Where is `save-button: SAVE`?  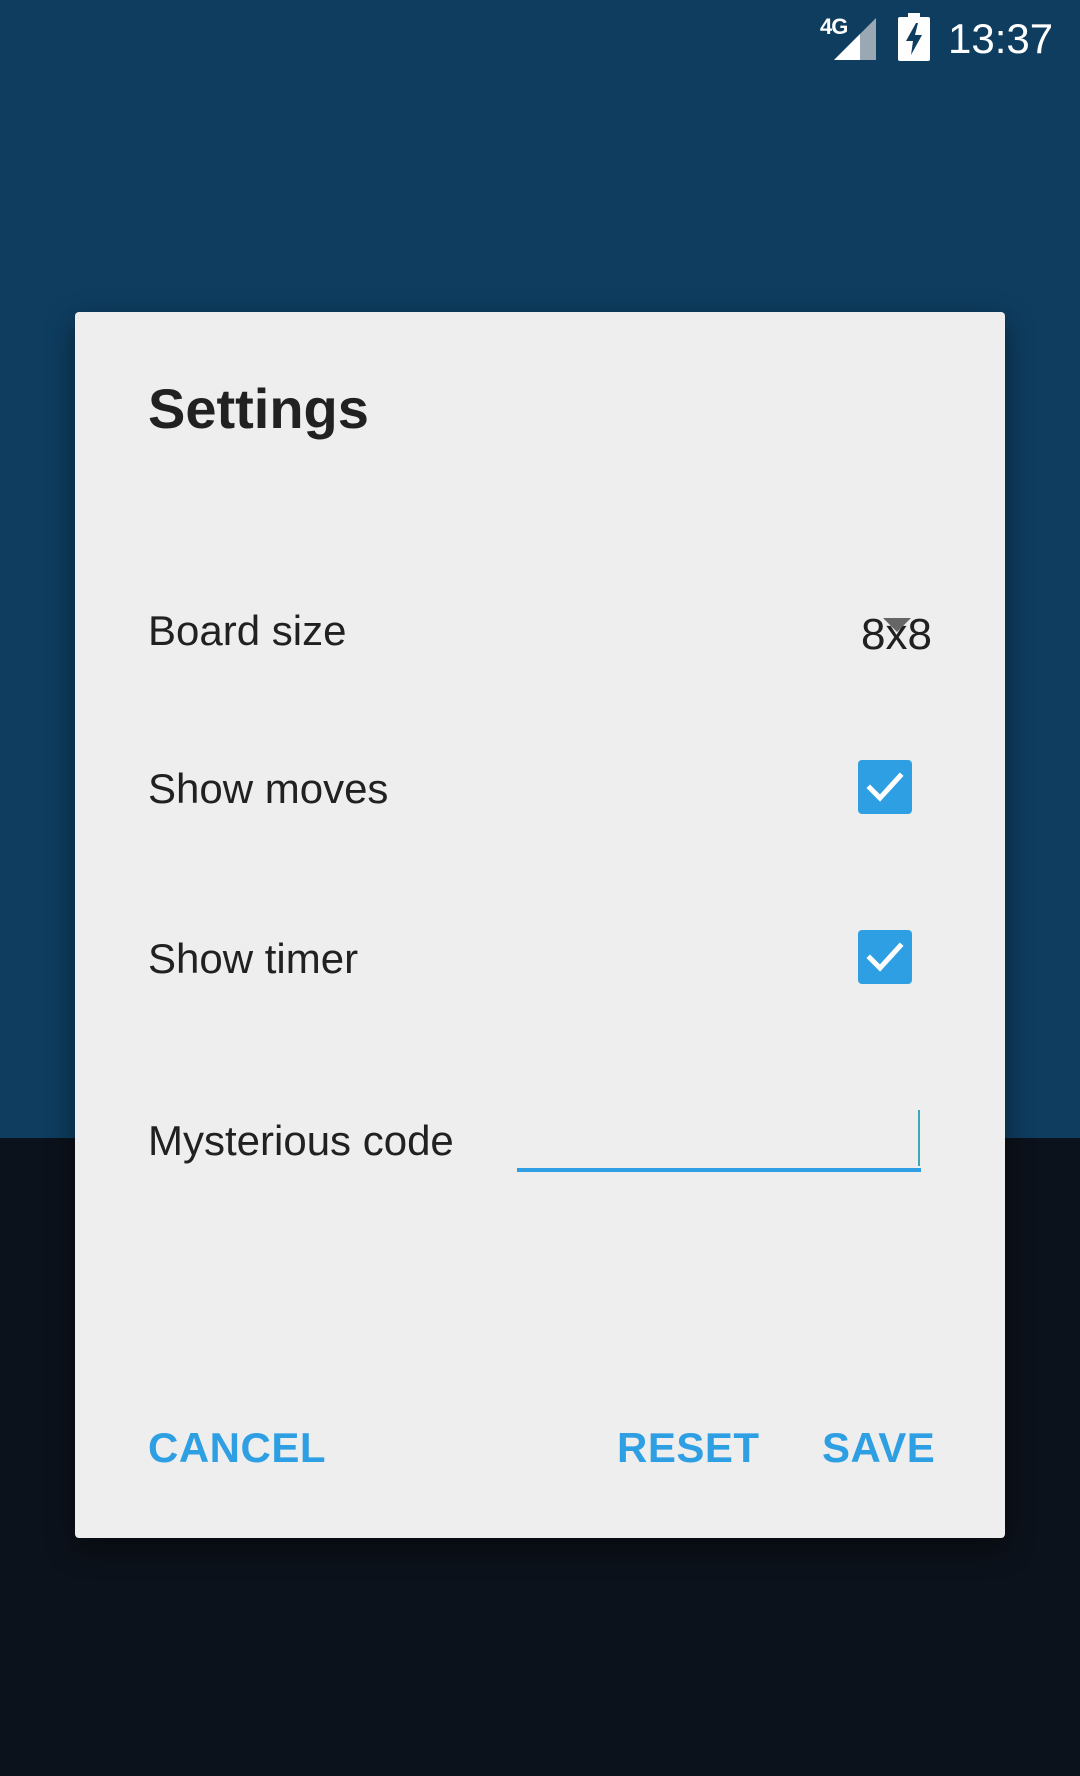
save-button: SAVE is located at coordinates (878, 1448).